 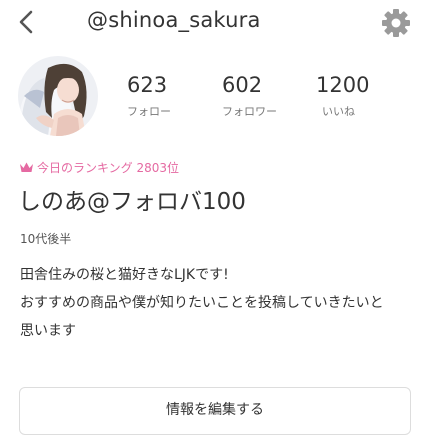 I want to click on bio-line: 田舎住みの桜と猫好きなLJKです!, so click(x=124, y=275).